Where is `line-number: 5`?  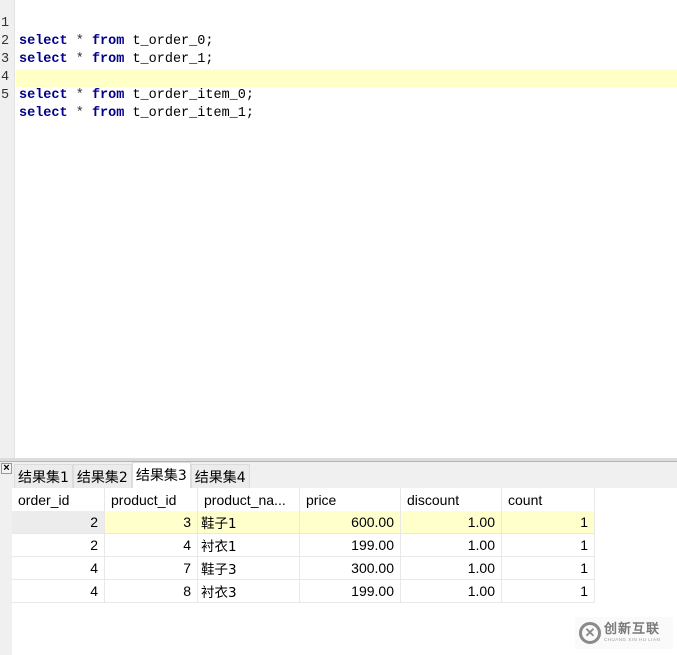
line-number: 5 is located at coordinates (5, 95).